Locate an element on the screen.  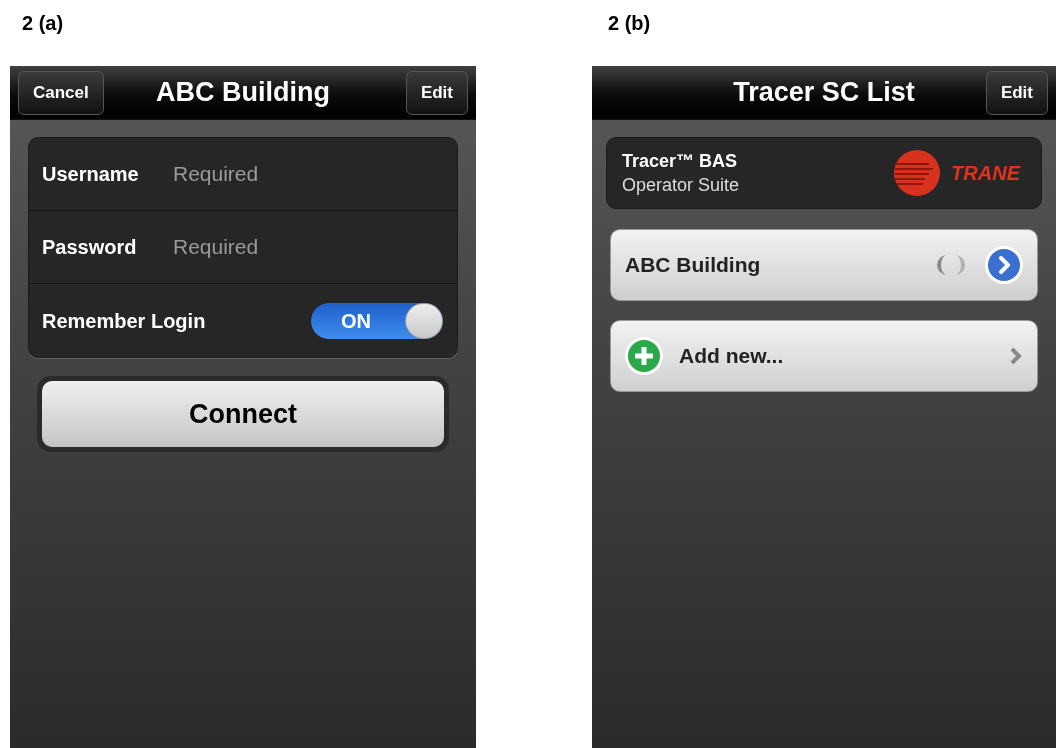
nav-button: Cancel is located at coordinates (61, 92).